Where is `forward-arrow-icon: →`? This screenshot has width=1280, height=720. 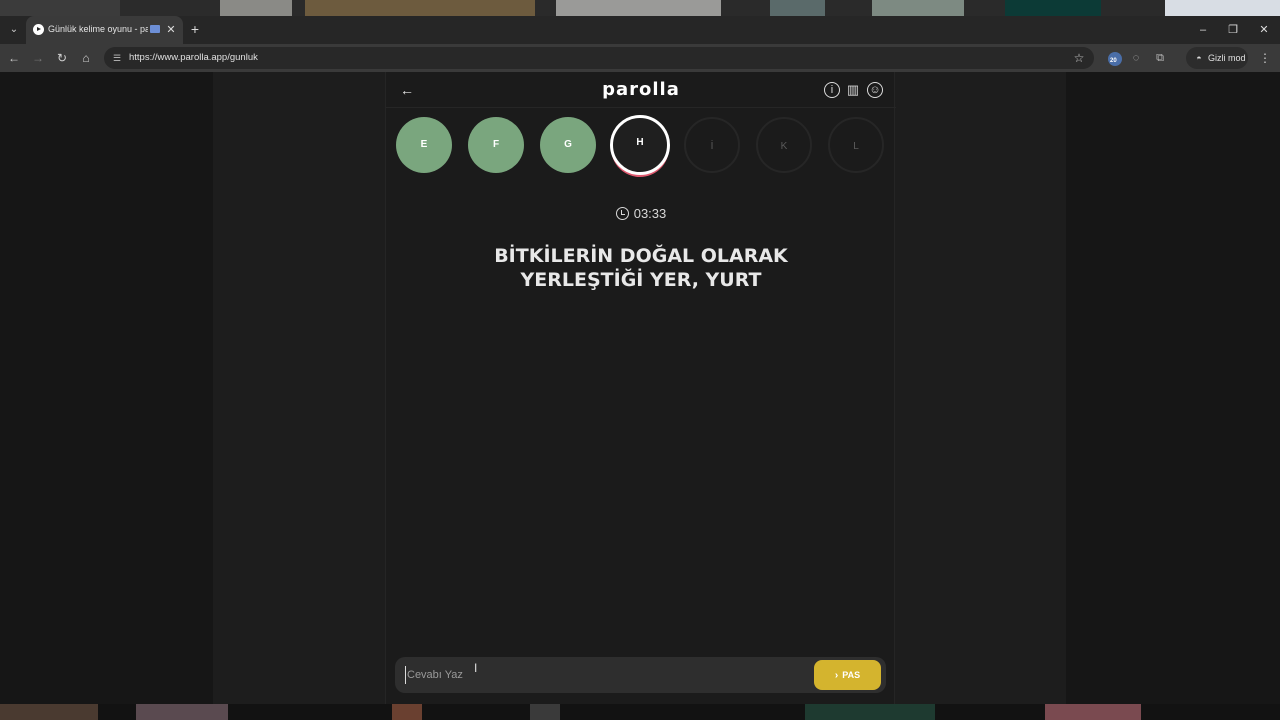 forward-arrow-icon: → is located at coordinates (38, 58).